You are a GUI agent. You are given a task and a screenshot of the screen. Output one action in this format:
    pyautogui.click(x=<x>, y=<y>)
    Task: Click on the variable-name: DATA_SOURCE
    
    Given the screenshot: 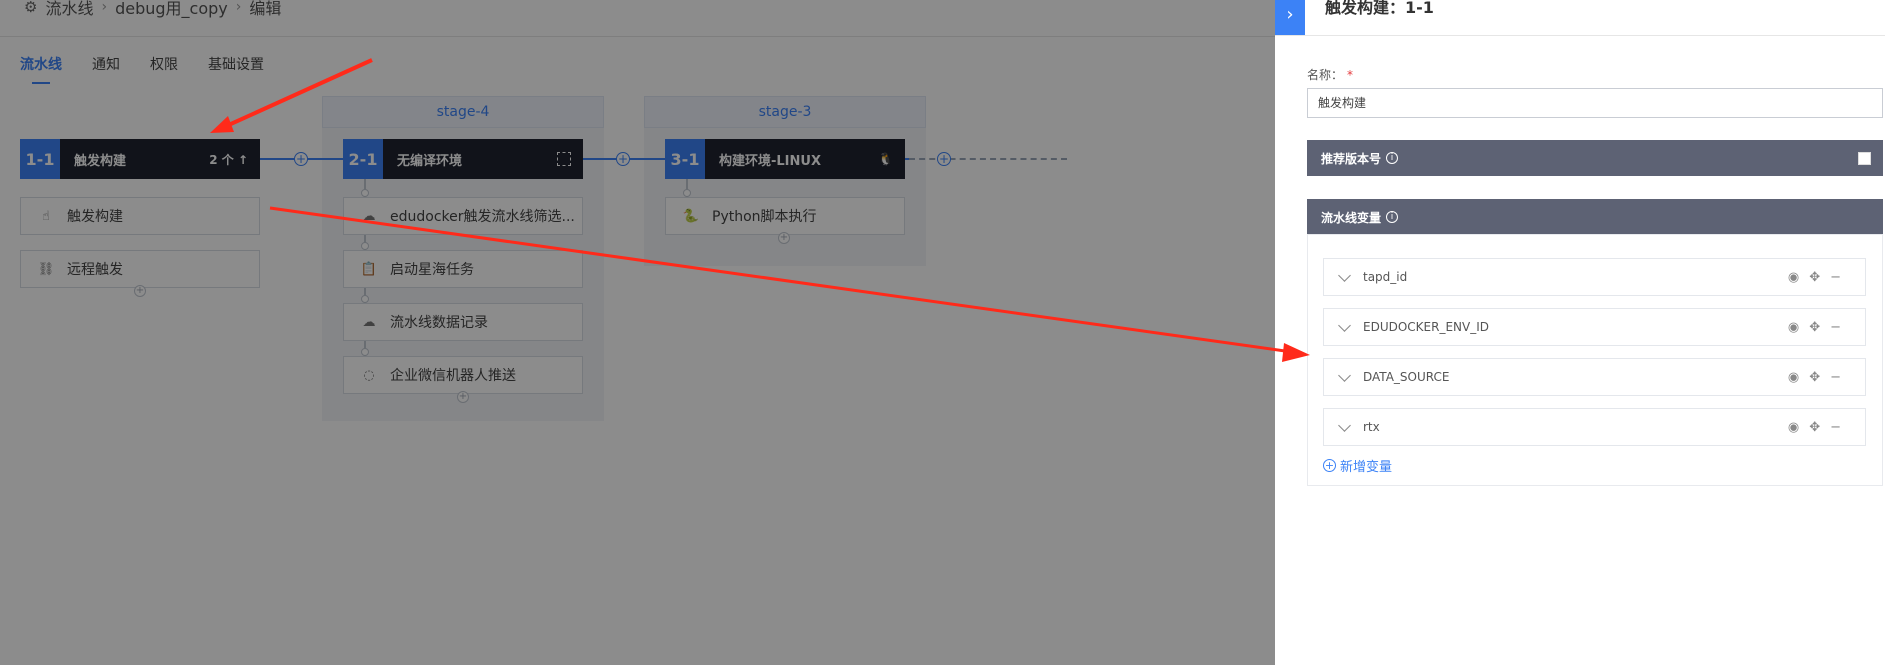 What is the action you would take?
    pyautogui.click(x=1406, y=377)
    